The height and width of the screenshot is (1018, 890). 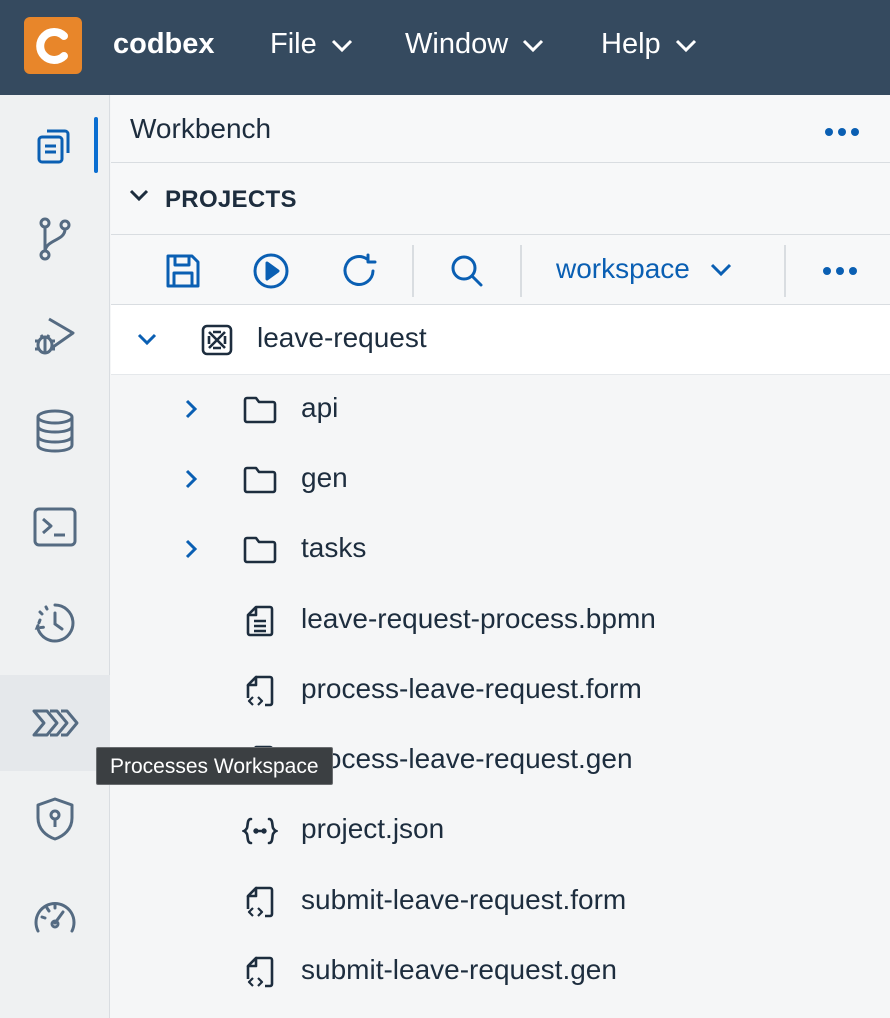 I want to click on search-icon, so click(x=467, y=271).